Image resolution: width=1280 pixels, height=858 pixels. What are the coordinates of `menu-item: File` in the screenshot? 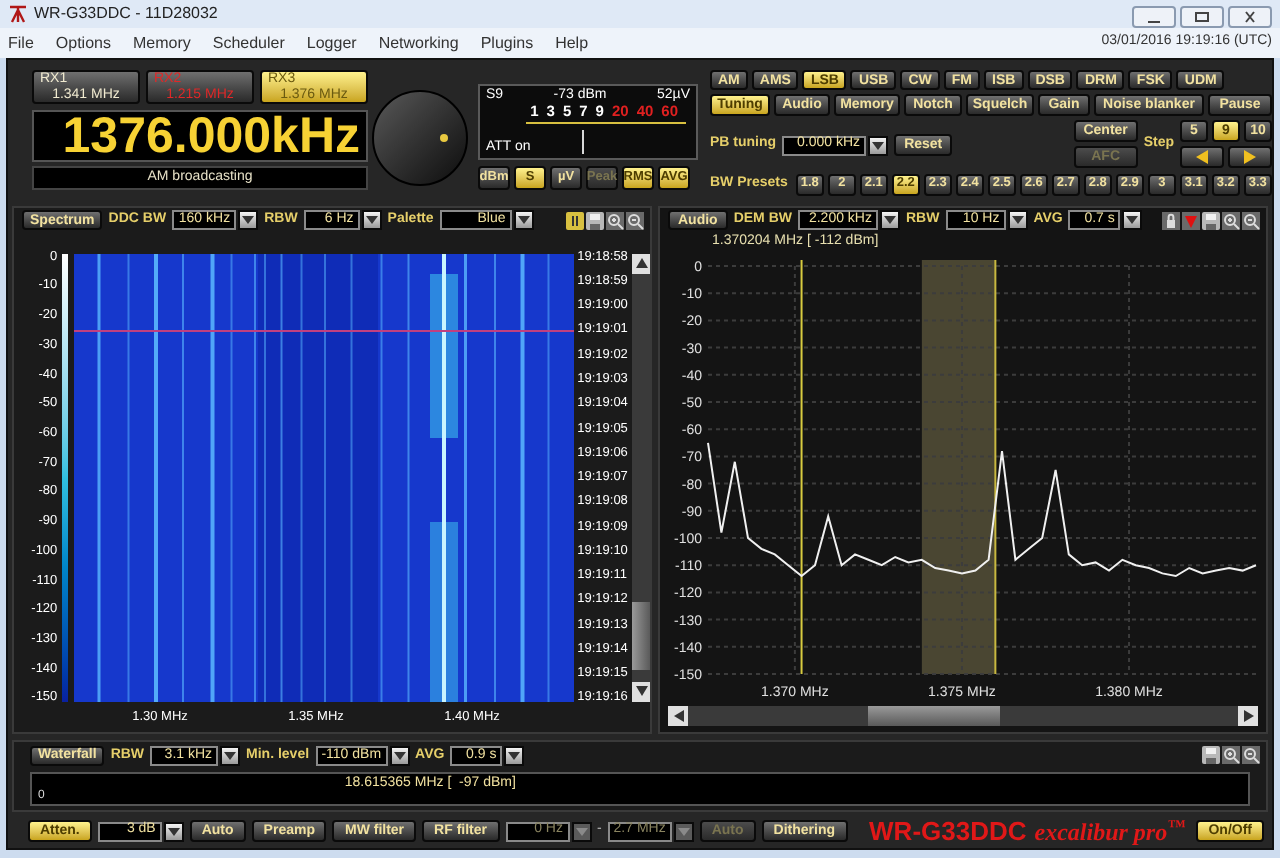 It's located at (21, 43).